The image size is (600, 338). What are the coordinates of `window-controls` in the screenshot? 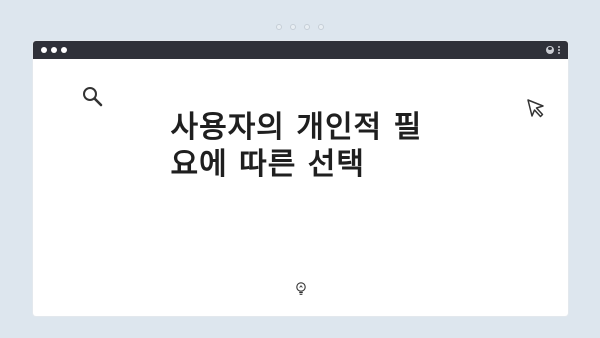 It's located at (54, 50).